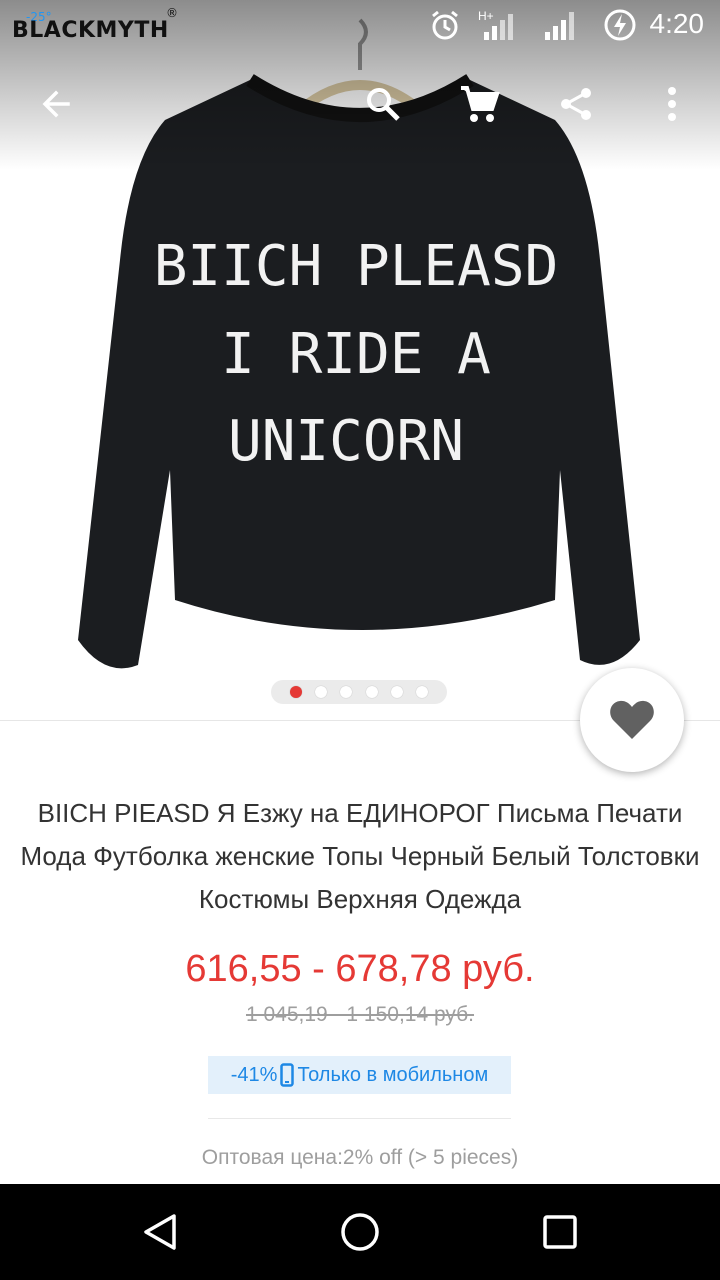  I want to click on cart-icon, so click(480, 104).